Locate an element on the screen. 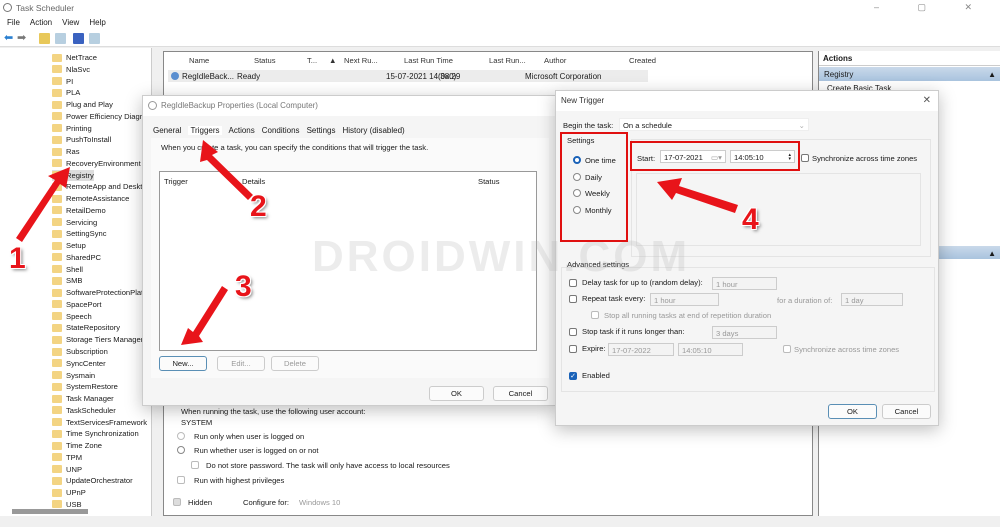 The height and width of the screenshot is (527, 1000). annotation-1: 1 is located at coordinates (17, 258).